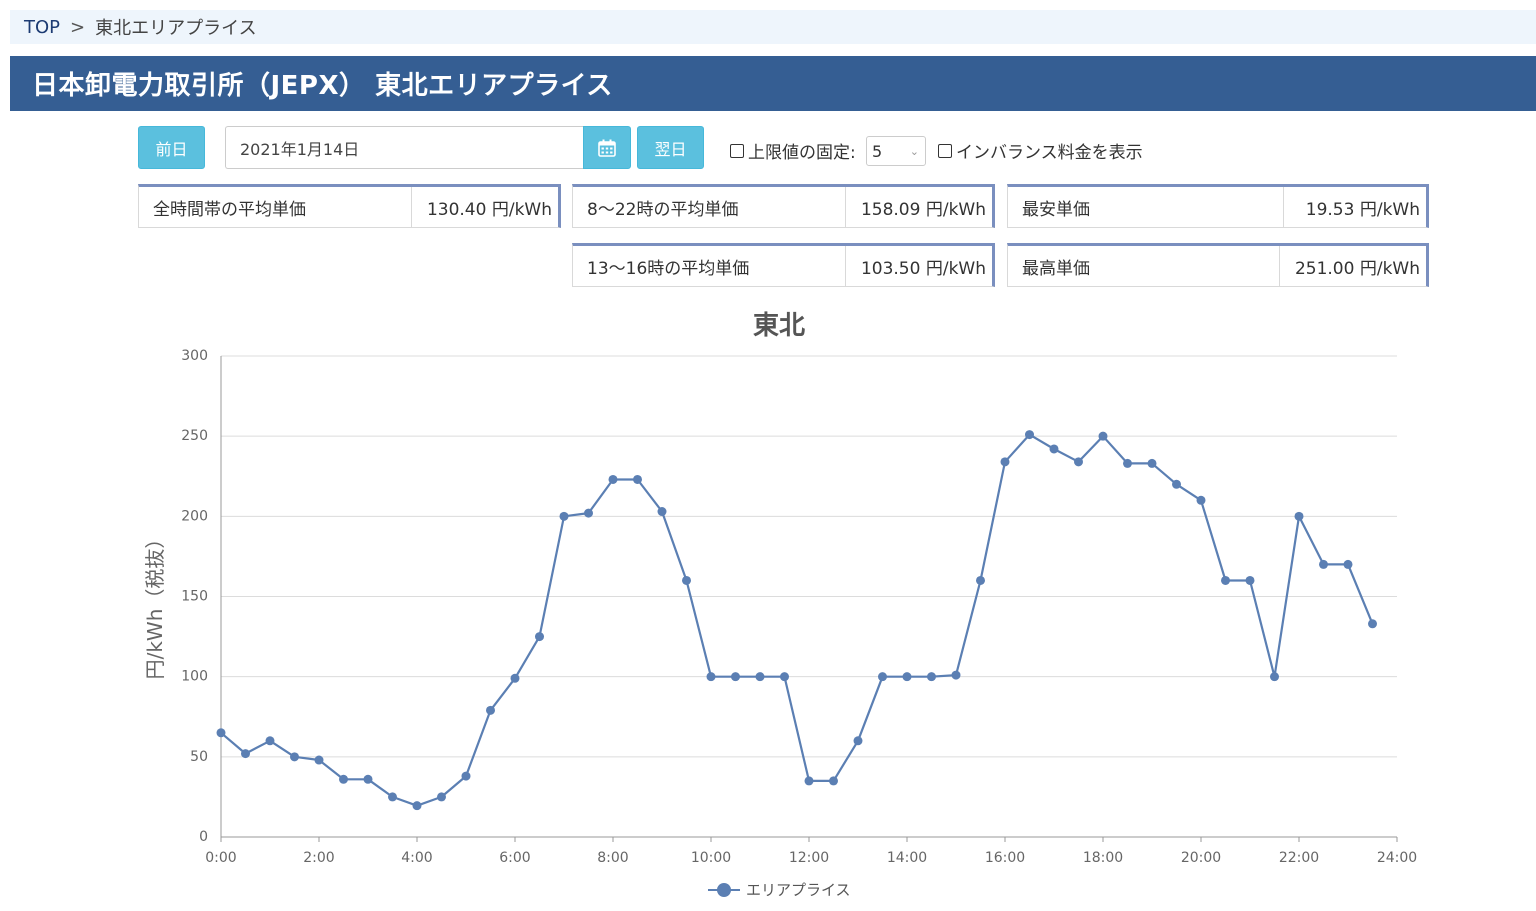 The image size is (1536, 911). I want to click on next-day-button: 翌日, so click(670, 147).